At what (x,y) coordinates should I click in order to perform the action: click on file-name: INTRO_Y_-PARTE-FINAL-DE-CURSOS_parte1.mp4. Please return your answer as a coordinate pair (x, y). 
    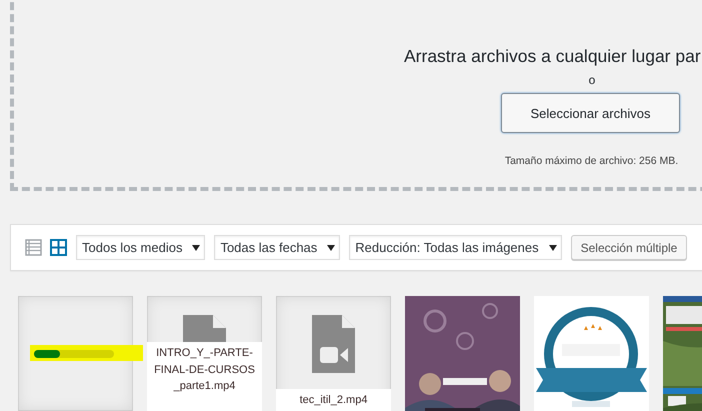
    Looking at the image, I should click on (204, 376).